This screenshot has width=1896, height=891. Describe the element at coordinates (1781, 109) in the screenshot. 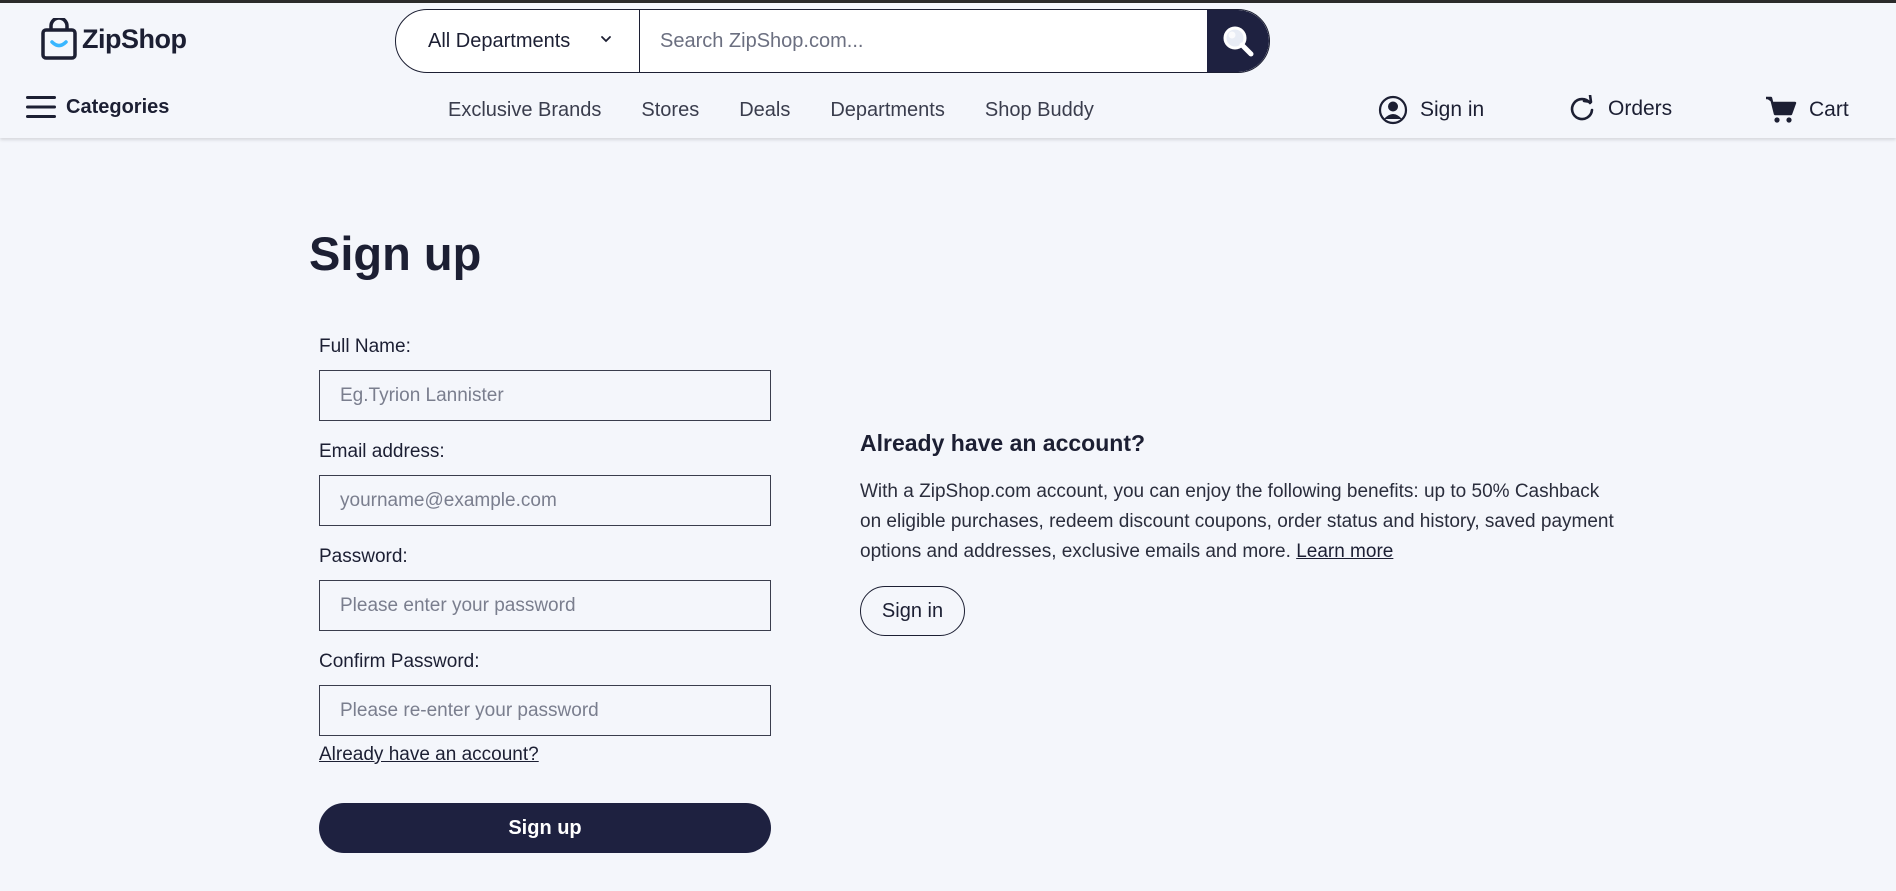

I see `cart-icon` at that location.